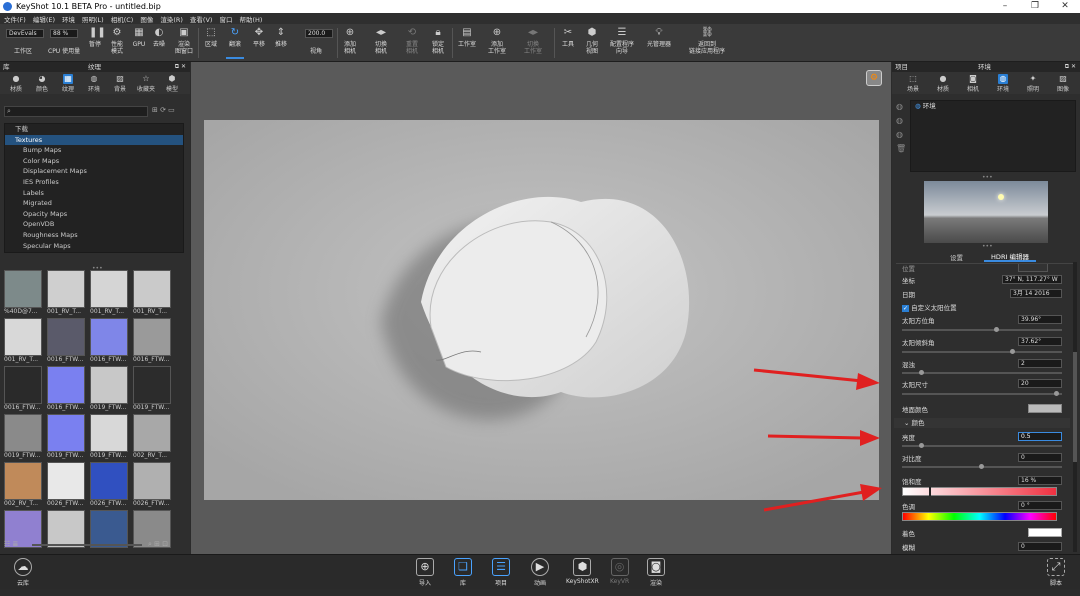  What do you see at coordinates (982, 351) in the screenshot?
I see `sun-tilt-slider` at bounding box center [982, 351].